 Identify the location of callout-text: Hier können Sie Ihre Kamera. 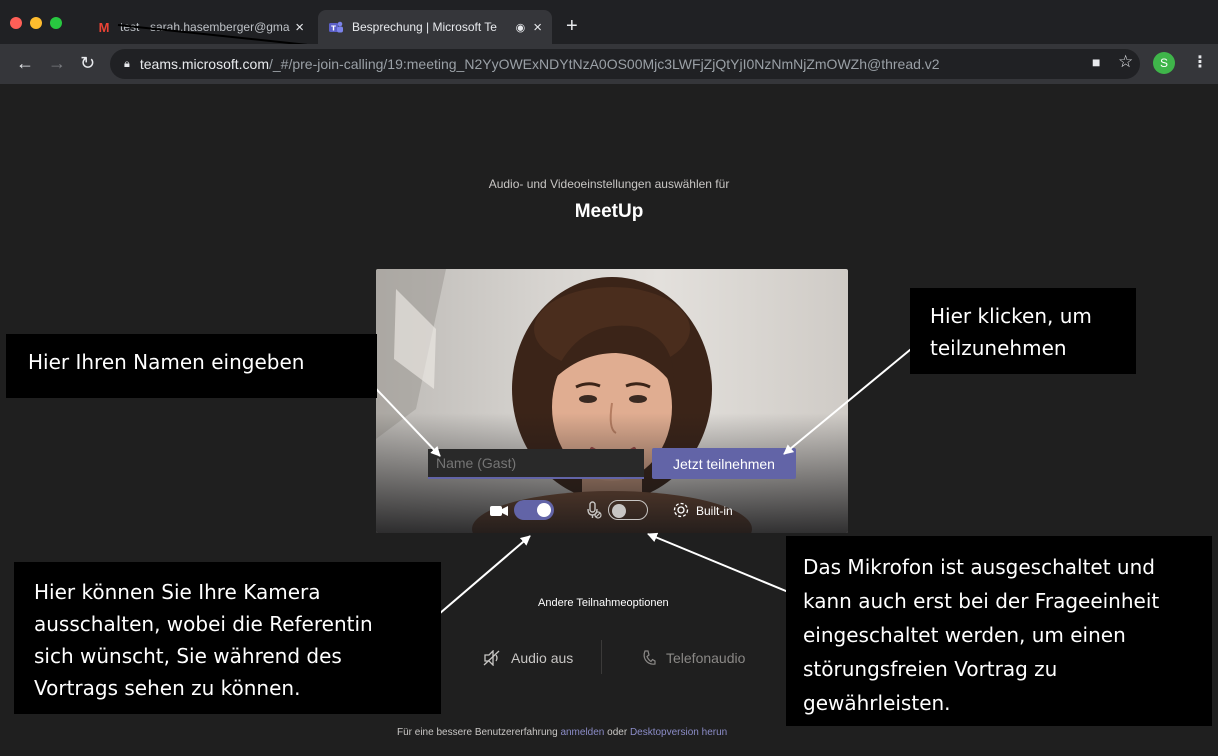
(177, 592).